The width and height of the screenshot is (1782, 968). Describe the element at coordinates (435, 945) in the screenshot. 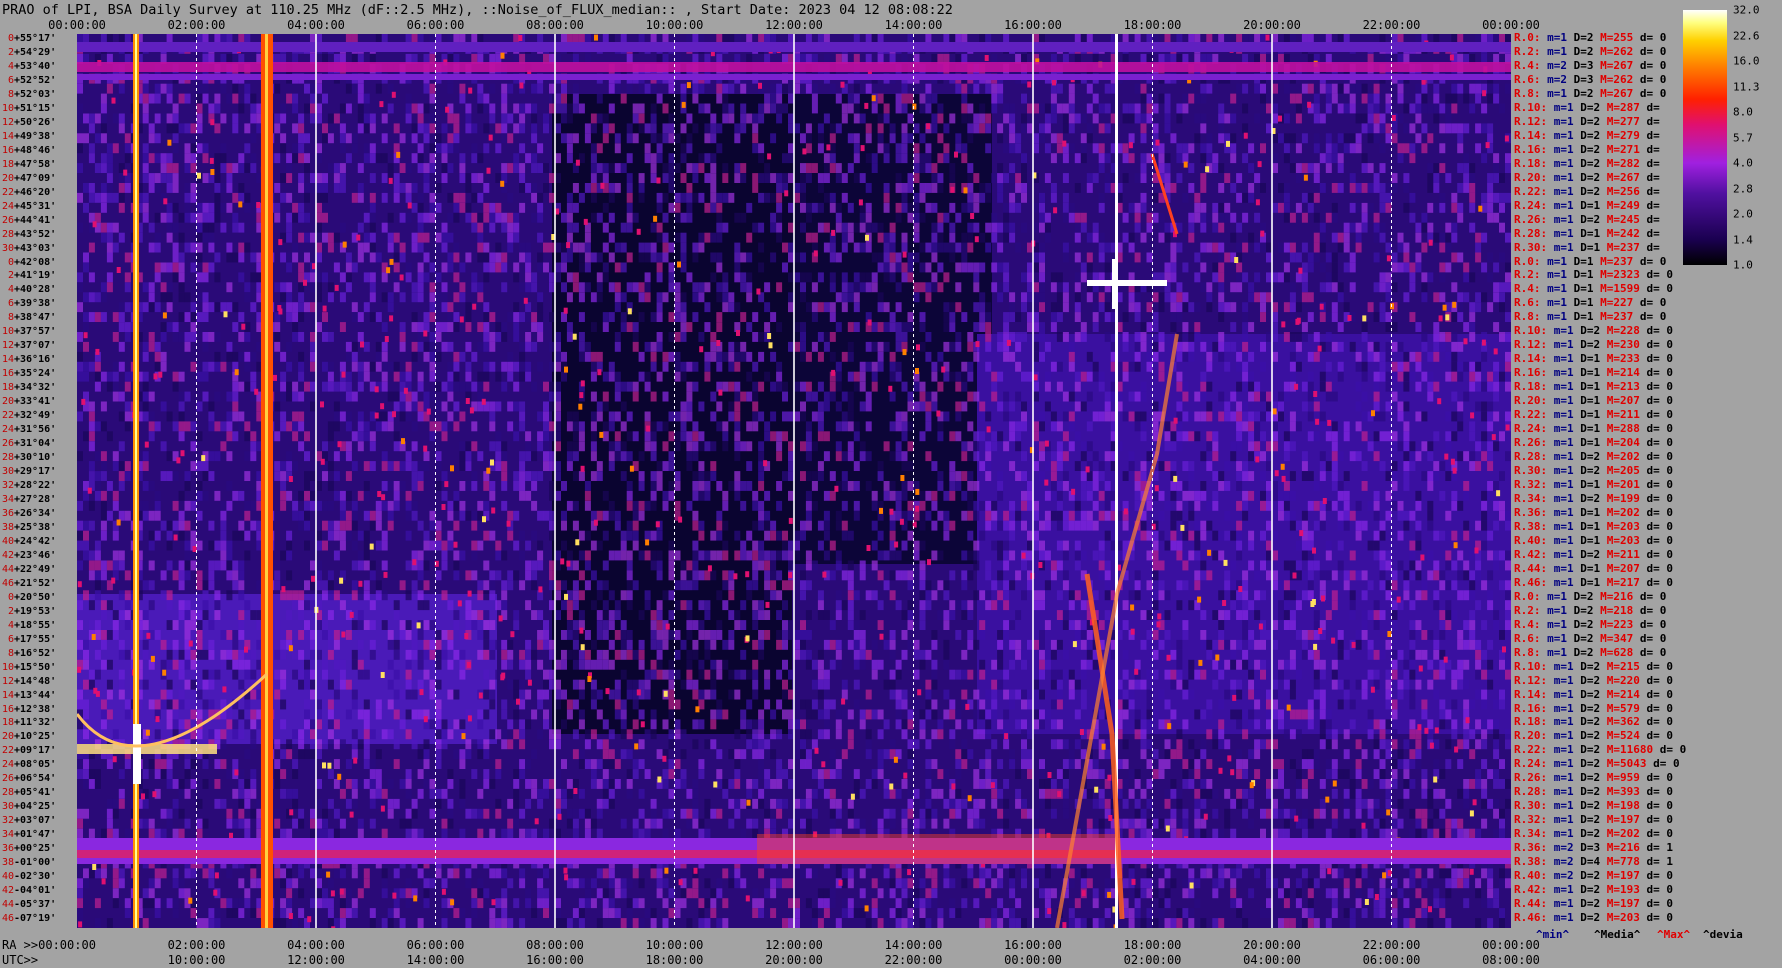

I see `ra_axis-tick: 06:00:00` at that location.